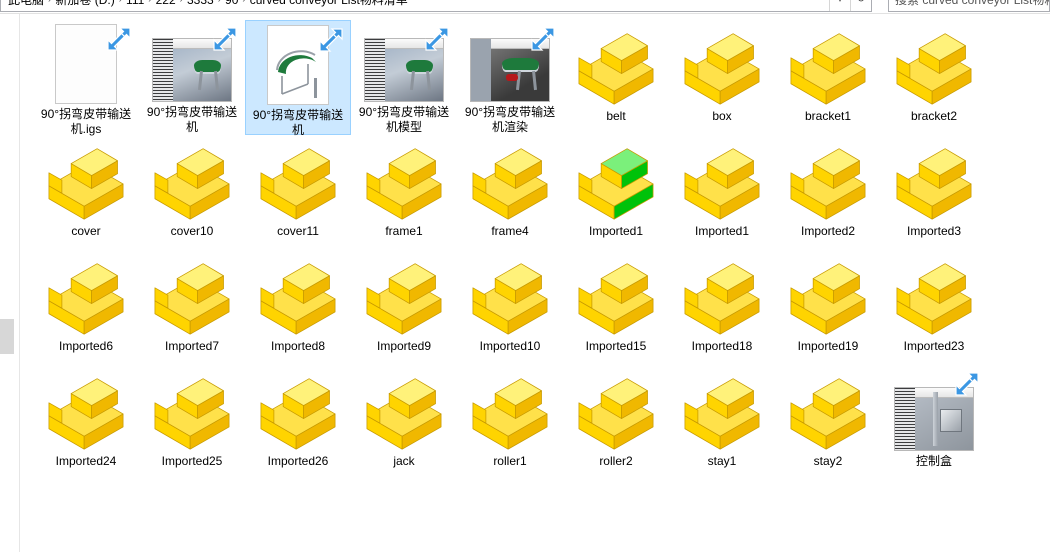 This screenshot has width=1050, height=552. Describe the element at coordinates (722, 116) in the screenshot. I see `file-item-label: box` at that location.